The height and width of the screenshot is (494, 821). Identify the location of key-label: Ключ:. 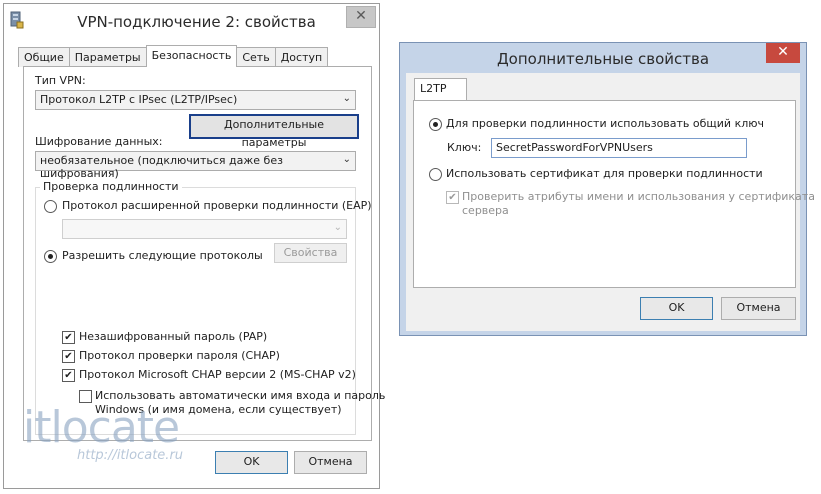
(464, 147).